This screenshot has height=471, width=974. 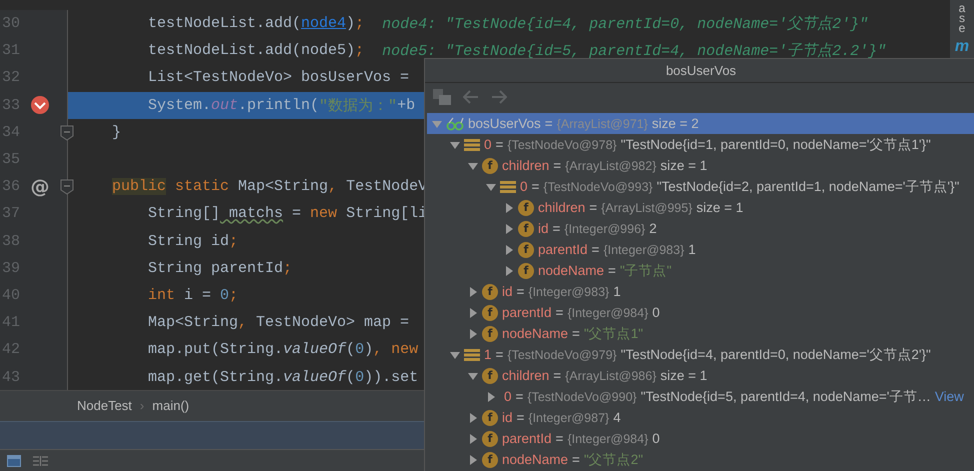 I want to click on code-text: =, so click(x=296, y=213).